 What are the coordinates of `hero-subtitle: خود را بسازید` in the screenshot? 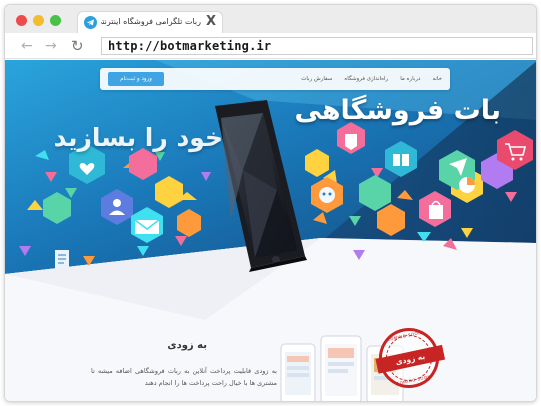 It's located at (138, 137).